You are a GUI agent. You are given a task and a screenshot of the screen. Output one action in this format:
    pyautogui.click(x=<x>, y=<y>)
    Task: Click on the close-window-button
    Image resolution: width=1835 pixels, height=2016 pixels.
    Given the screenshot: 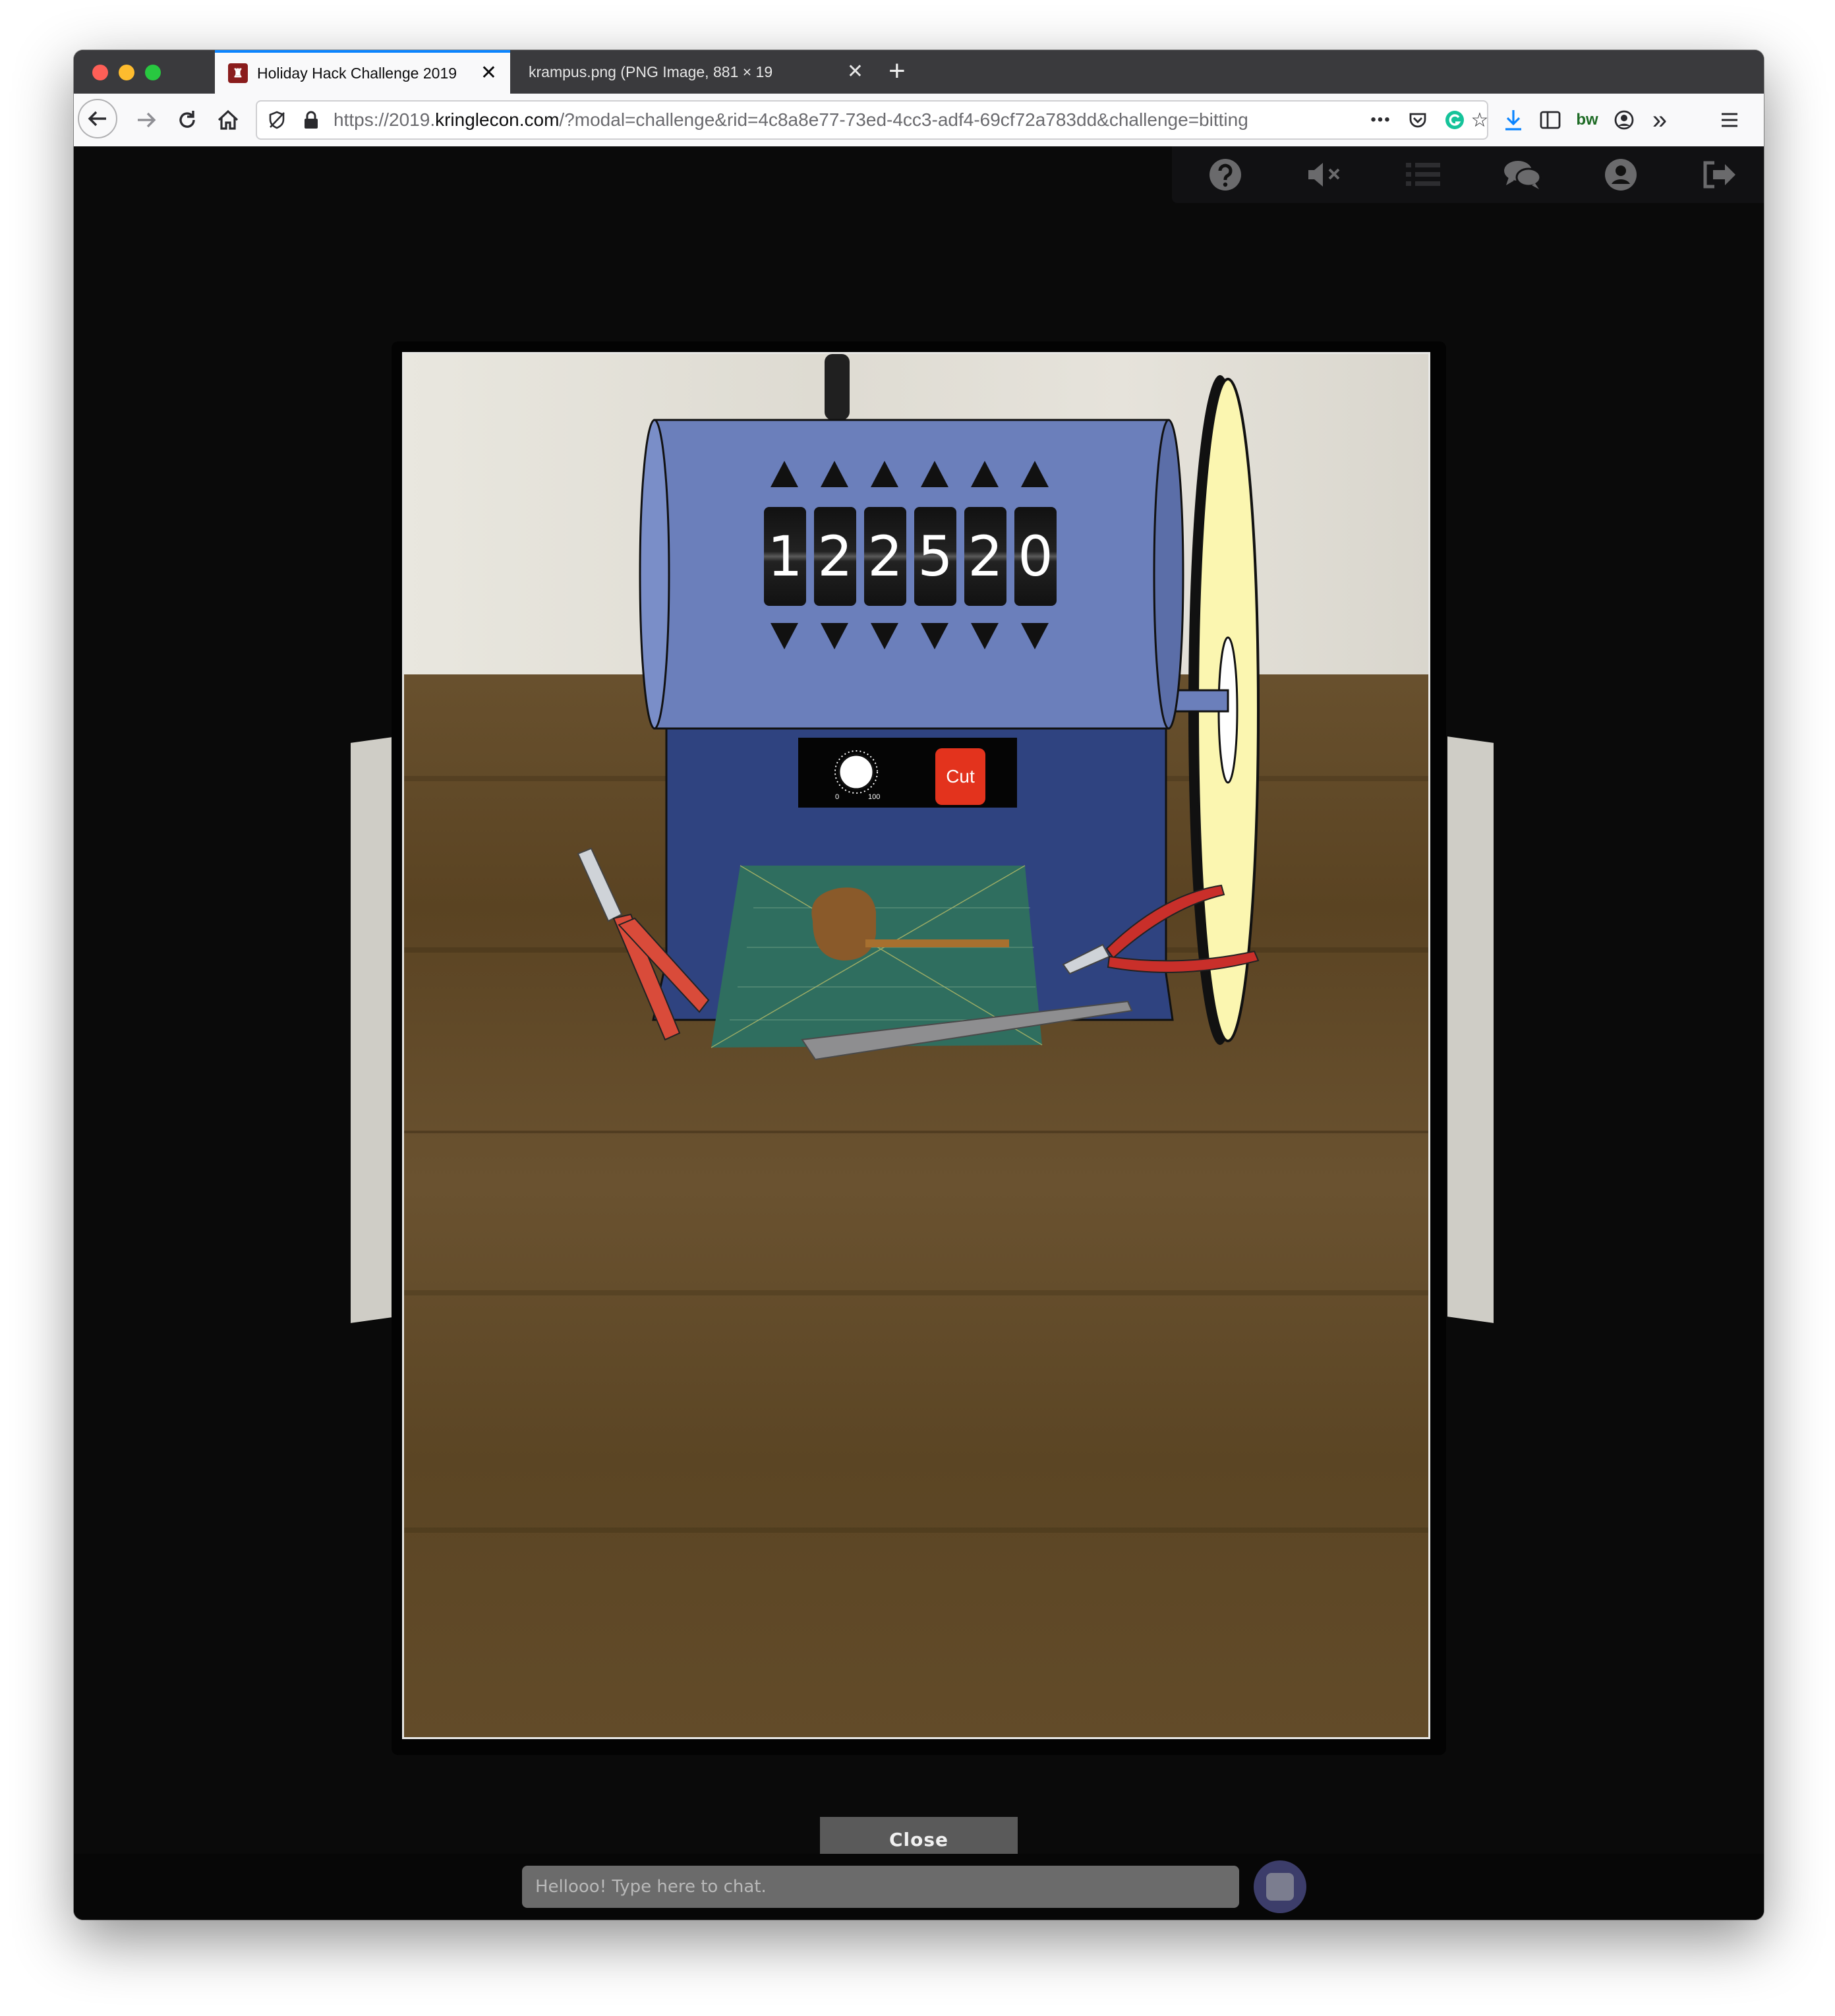 What is the action you would take?
    pyautogui.click(x=100, y=72)
    